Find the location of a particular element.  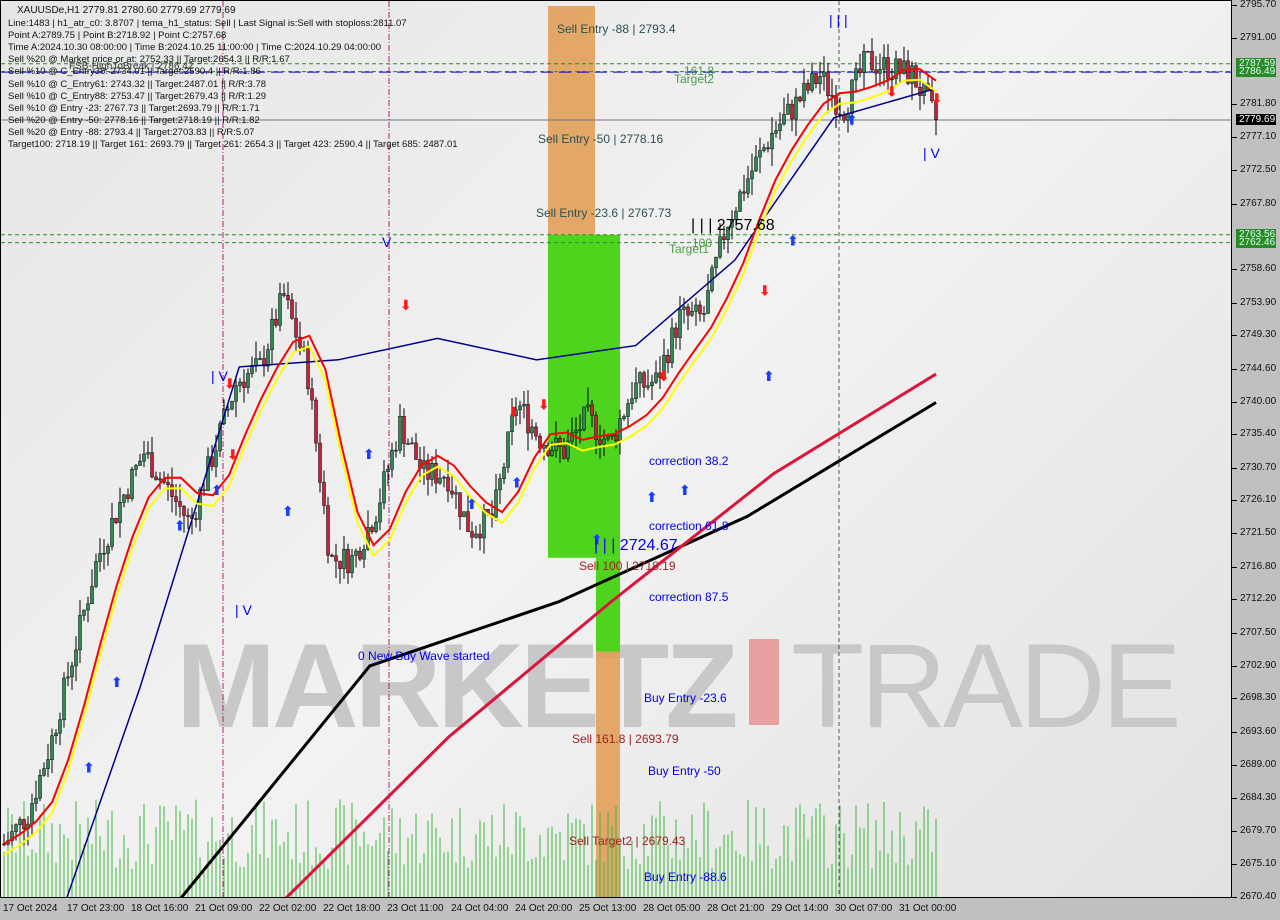

sell-entry-236-label: Sell Entry -23.6 | 2767.73 is located at coordinates (604, 213).